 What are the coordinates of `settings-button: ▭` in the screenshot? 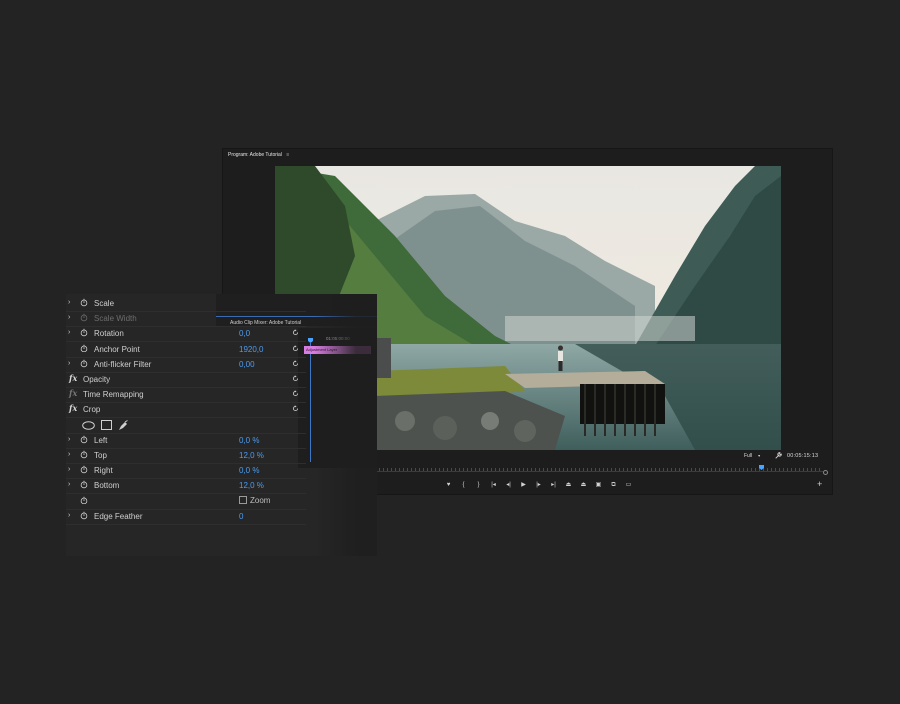 It's located at (628, 484).